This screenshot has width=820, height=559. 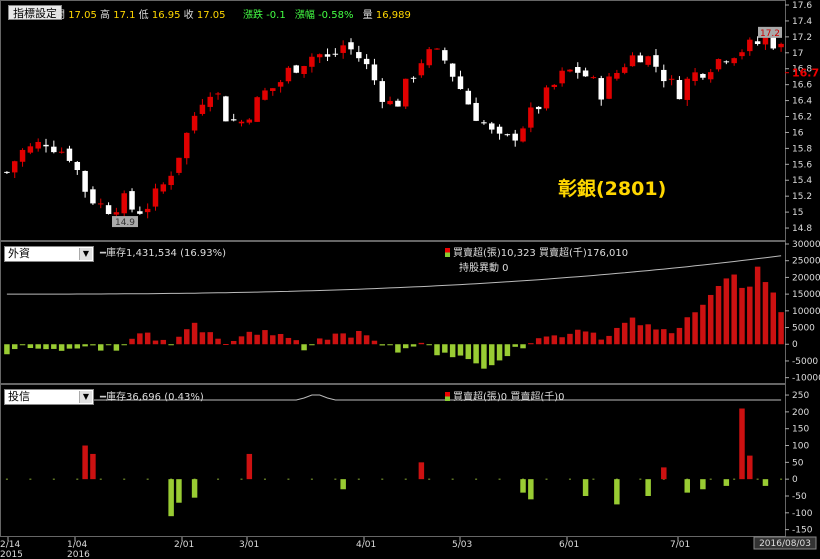 What do you see at coordinates (797, 54) in the screenshot?
I see `price-tick-label: 17` at bounding box center [797, 54].